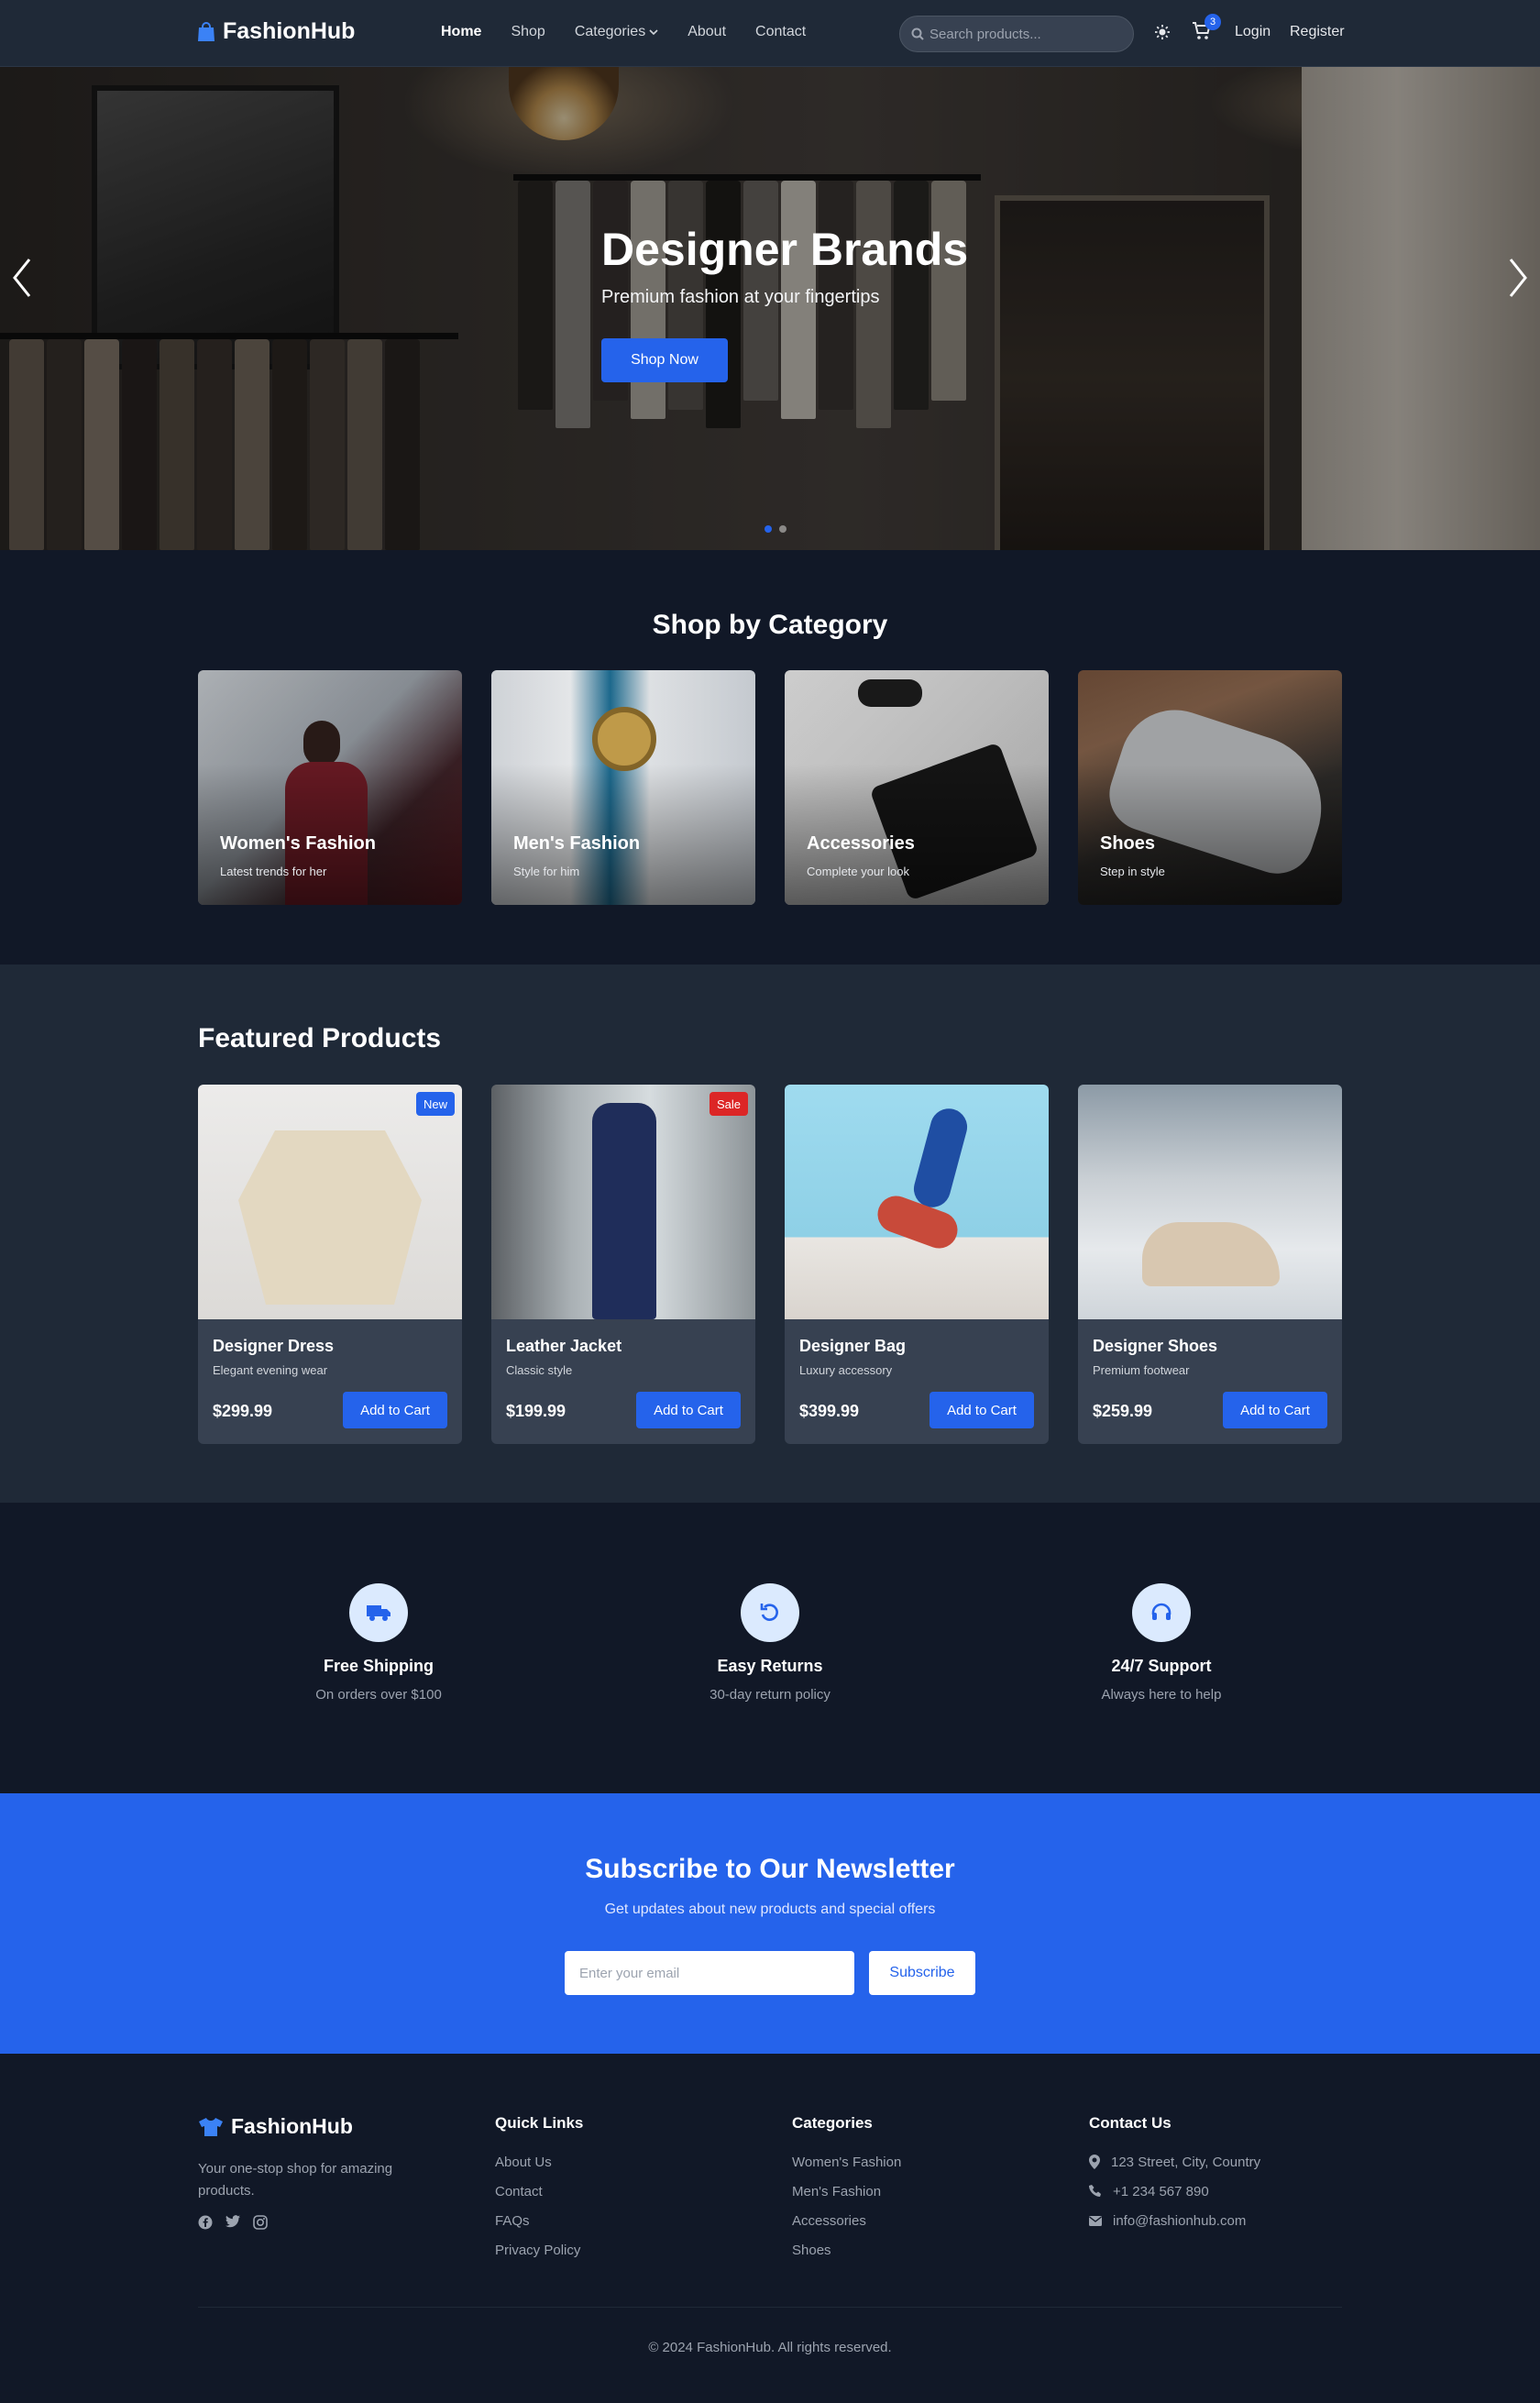 The height and width of the screenshot is (2403, 1540). Describe the element at coordinates (770, 1666) in the screenshot. I see `feature-title: Easy Returns` at that location.